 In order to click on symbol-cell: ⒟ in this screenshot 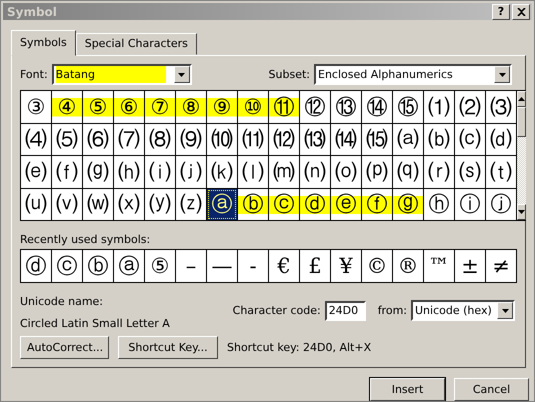, I will do `click(501, 139)`.